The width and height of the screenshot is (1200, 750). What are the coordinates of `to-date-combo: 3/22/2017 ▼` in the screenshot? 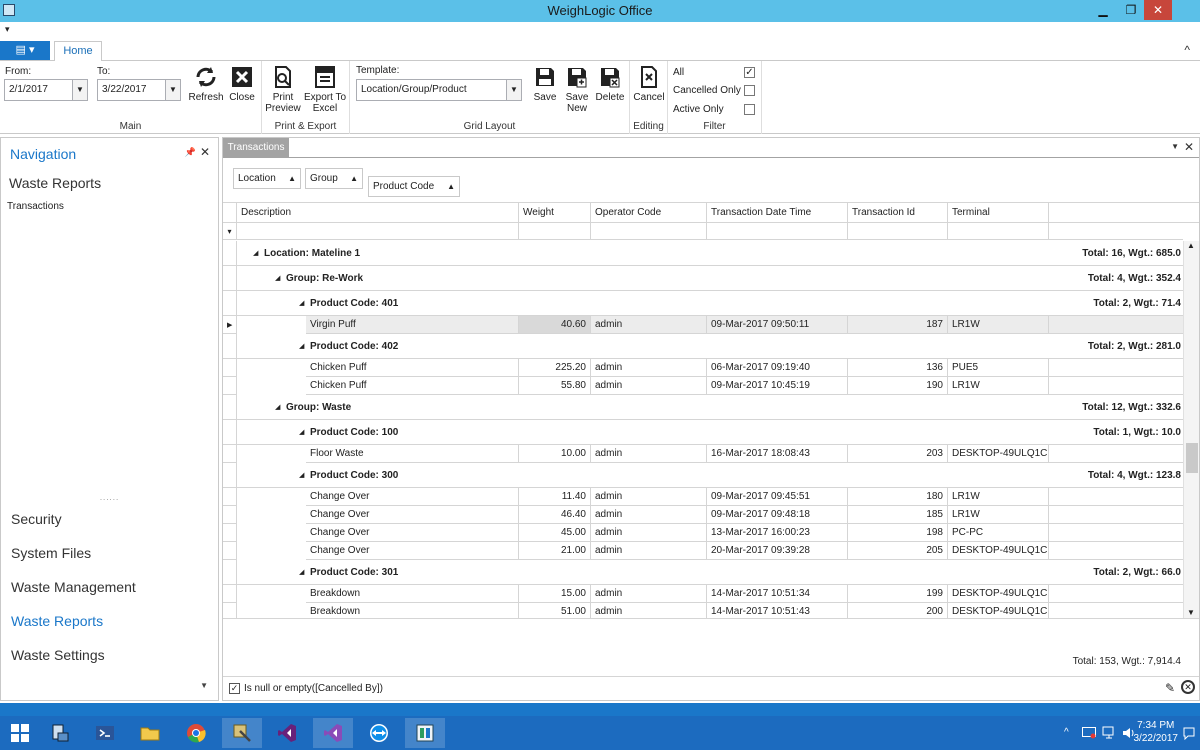 It's located at (139, 90).